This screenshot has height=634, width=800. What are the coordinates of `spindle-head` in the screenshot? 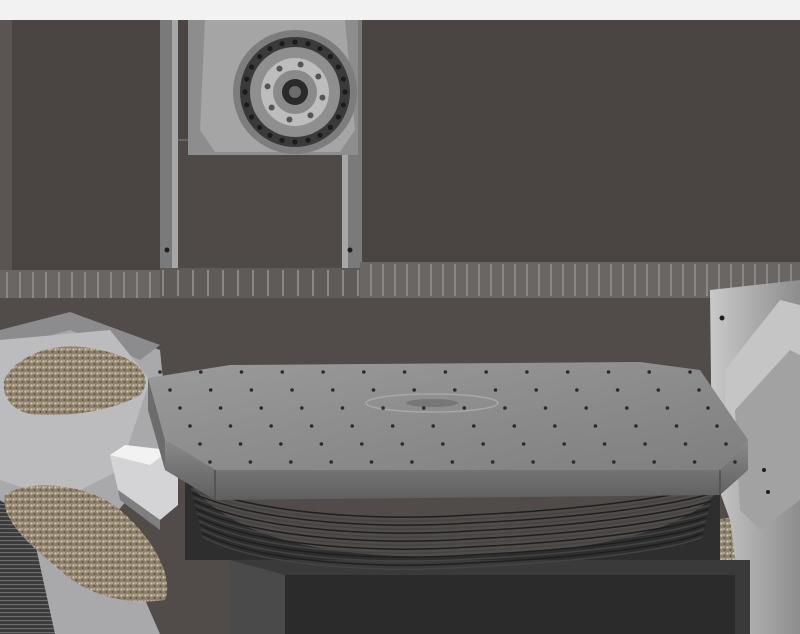 It's located at (273, 87).